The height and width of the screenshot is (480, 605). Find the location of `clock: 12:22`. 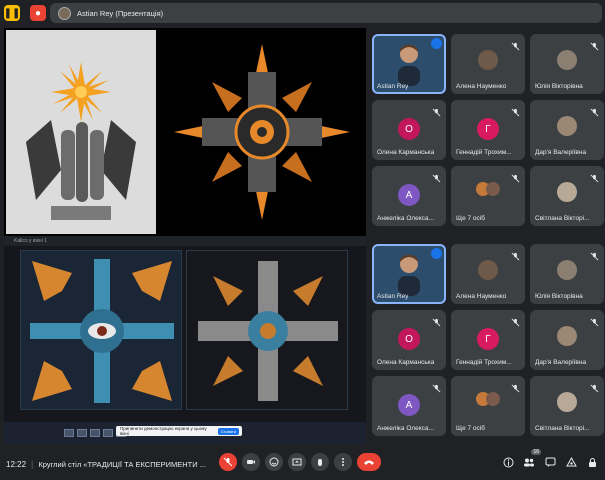

clock: 12:22 is located at coordinates (16, 464).